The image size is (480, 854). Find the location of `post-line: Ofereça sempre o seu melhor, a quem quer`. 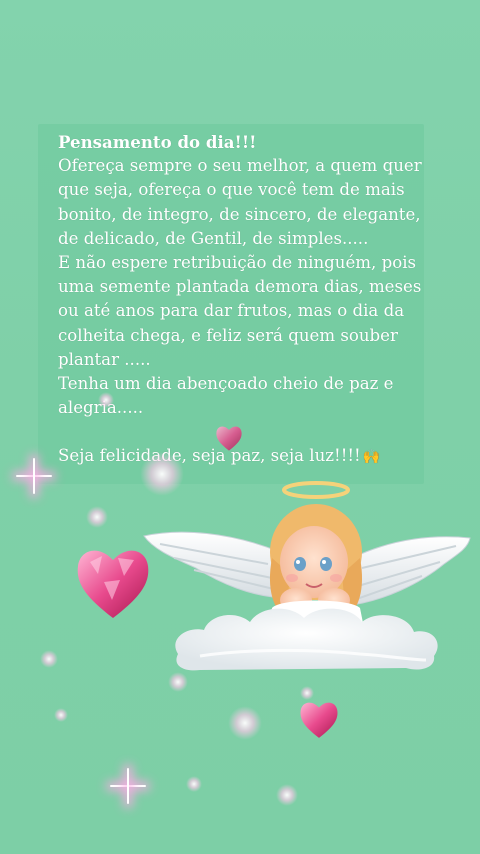

post-line: Ofereça sempre o seu melhor, a quem quer is located at coordinates (240, 166).